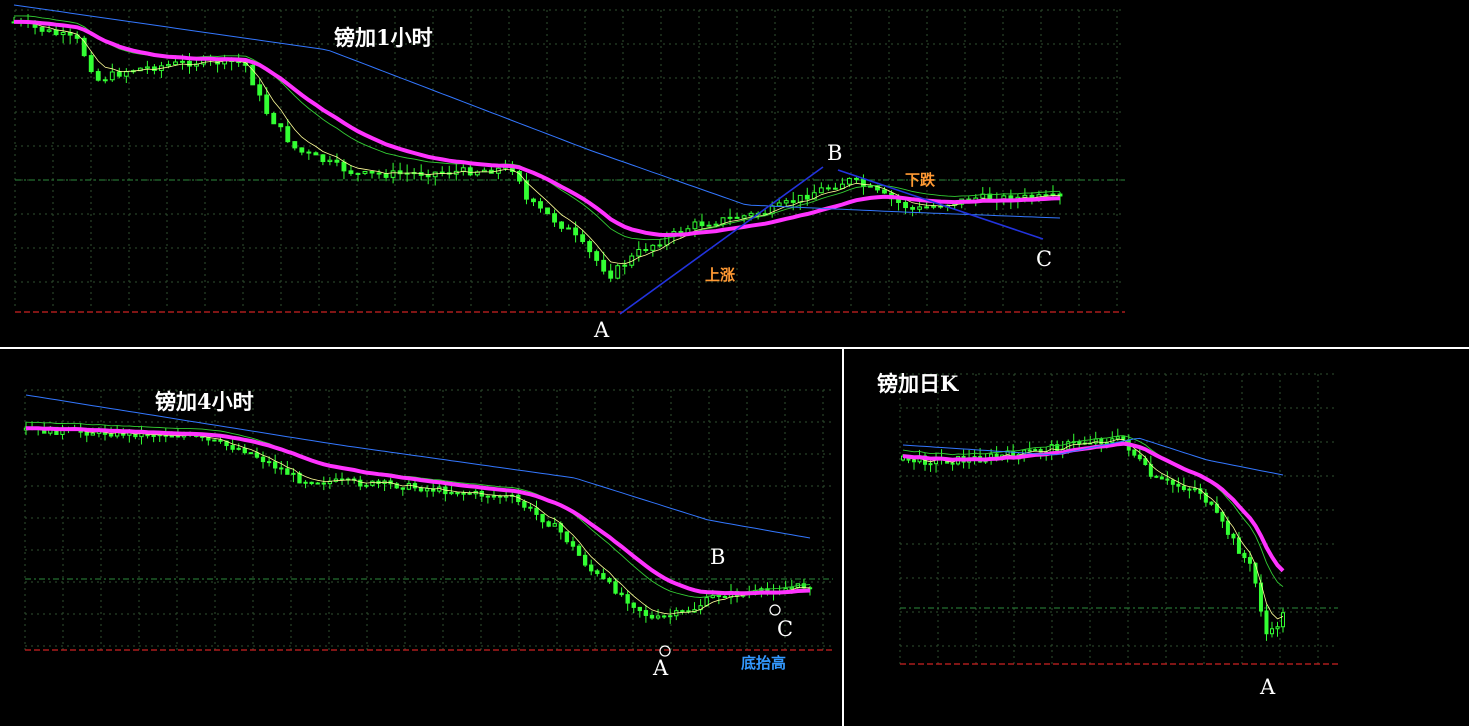  I want to click on panel-4h-ma-mid, so click(418, 509).